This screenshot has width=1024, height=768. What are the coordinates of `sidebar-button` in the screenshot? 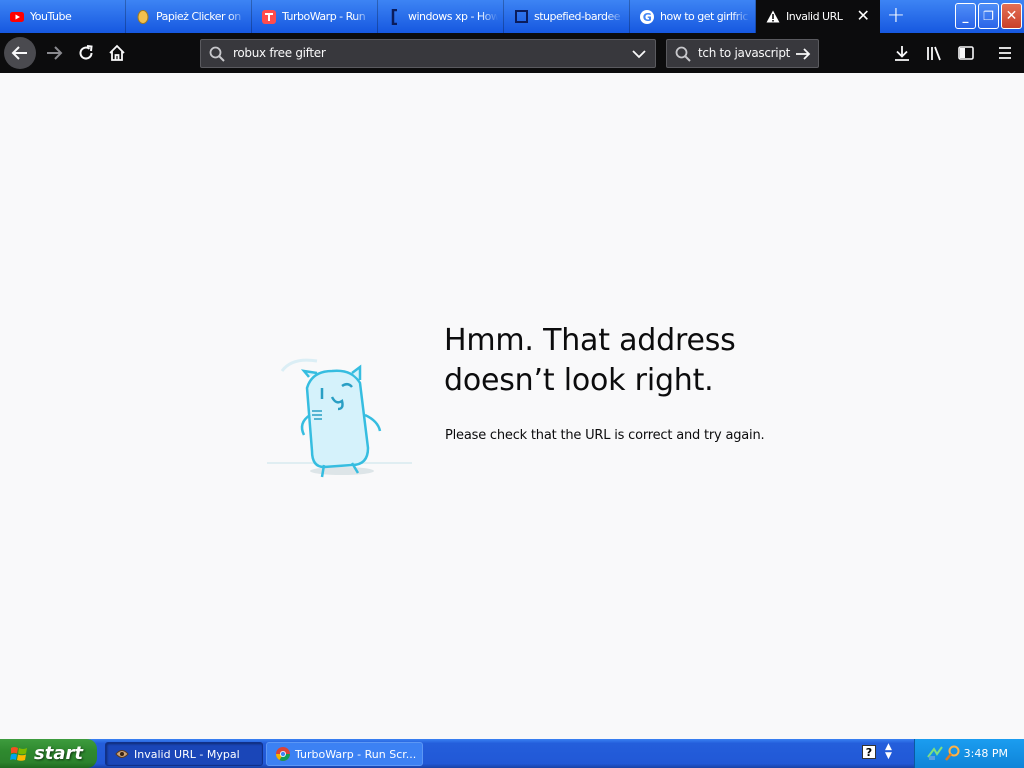 It's located at (966, 53).